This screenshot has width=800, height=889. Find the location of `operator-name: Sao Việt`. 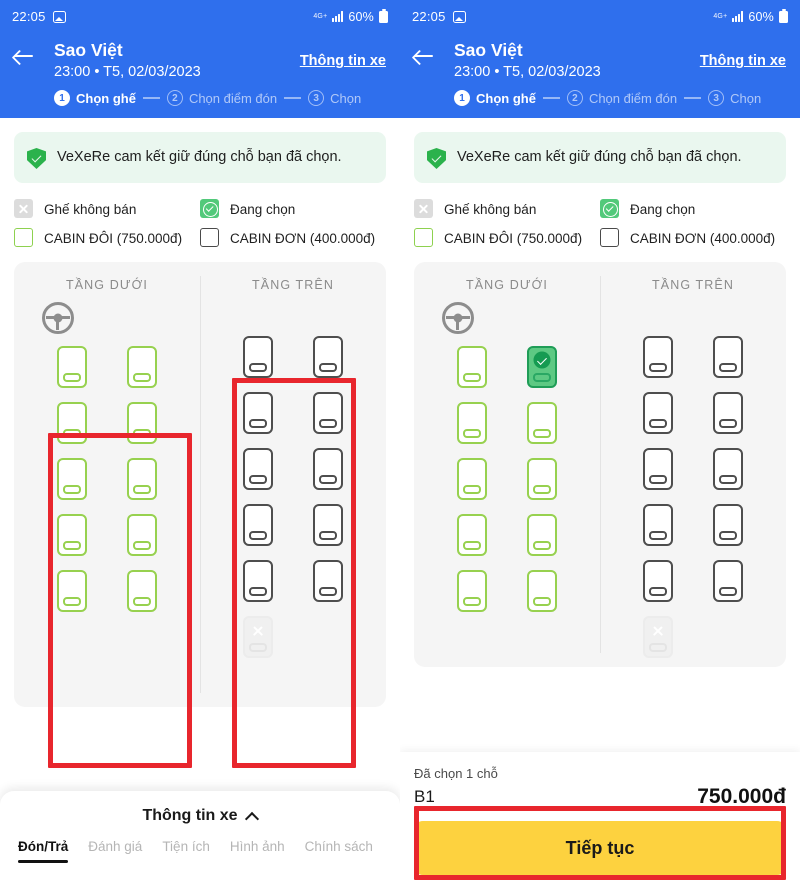

operator-name: Sao Việt is located at coordinates (488, 50).